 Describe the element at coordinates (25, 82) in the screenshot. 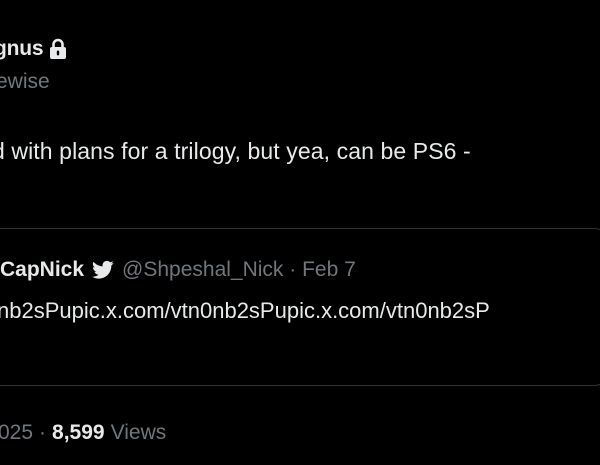

I see `tweet-author-handle: ewise` at that location.